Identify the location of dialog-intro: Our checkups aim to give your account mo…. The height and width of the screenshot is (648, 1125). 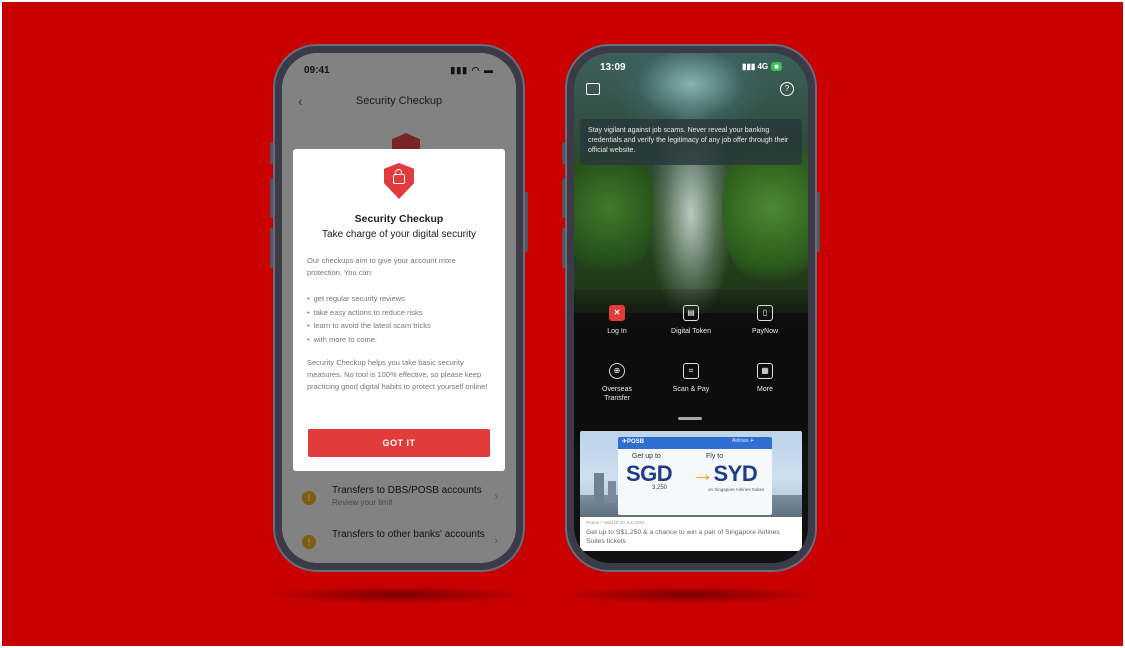
(381, 266).